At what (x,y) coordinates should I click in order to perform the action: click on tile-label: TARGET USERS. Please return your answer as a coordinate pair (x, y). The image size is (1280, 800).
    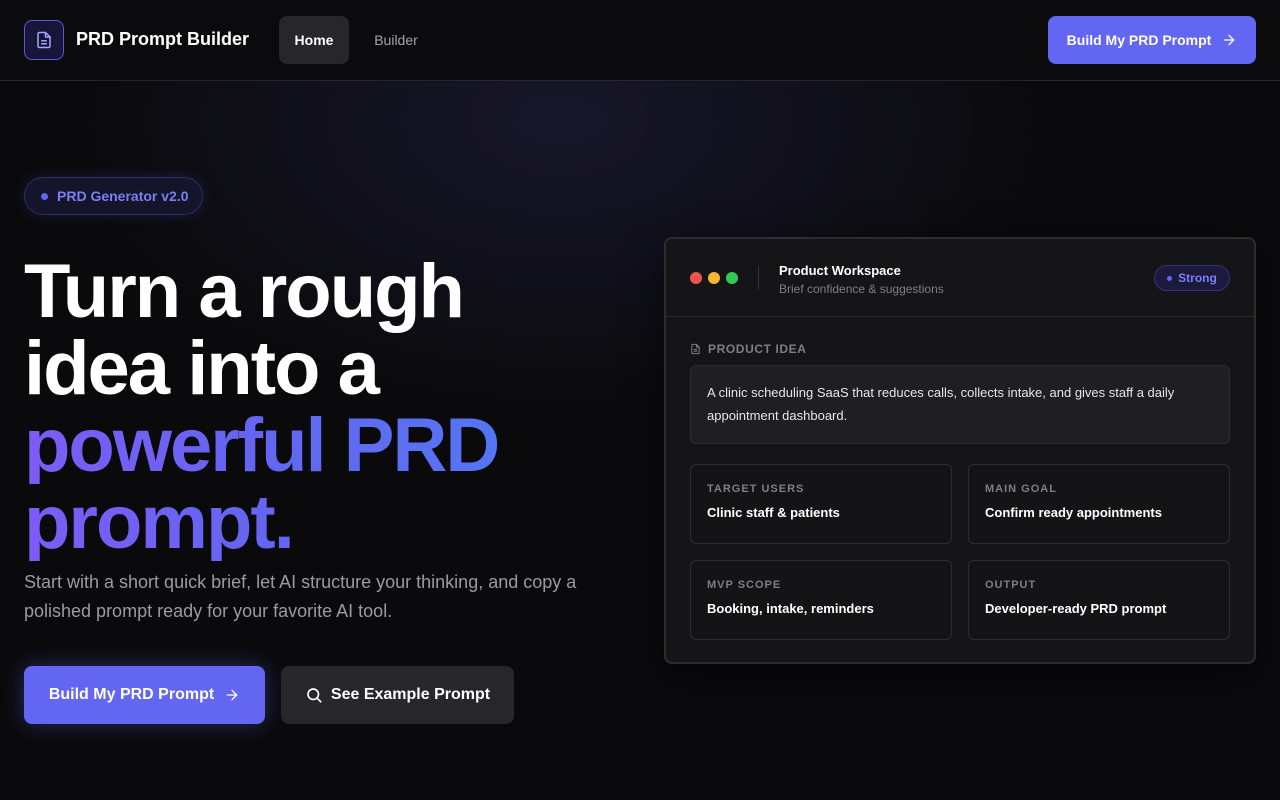
    Looking at the image, I should click on (756, 489).